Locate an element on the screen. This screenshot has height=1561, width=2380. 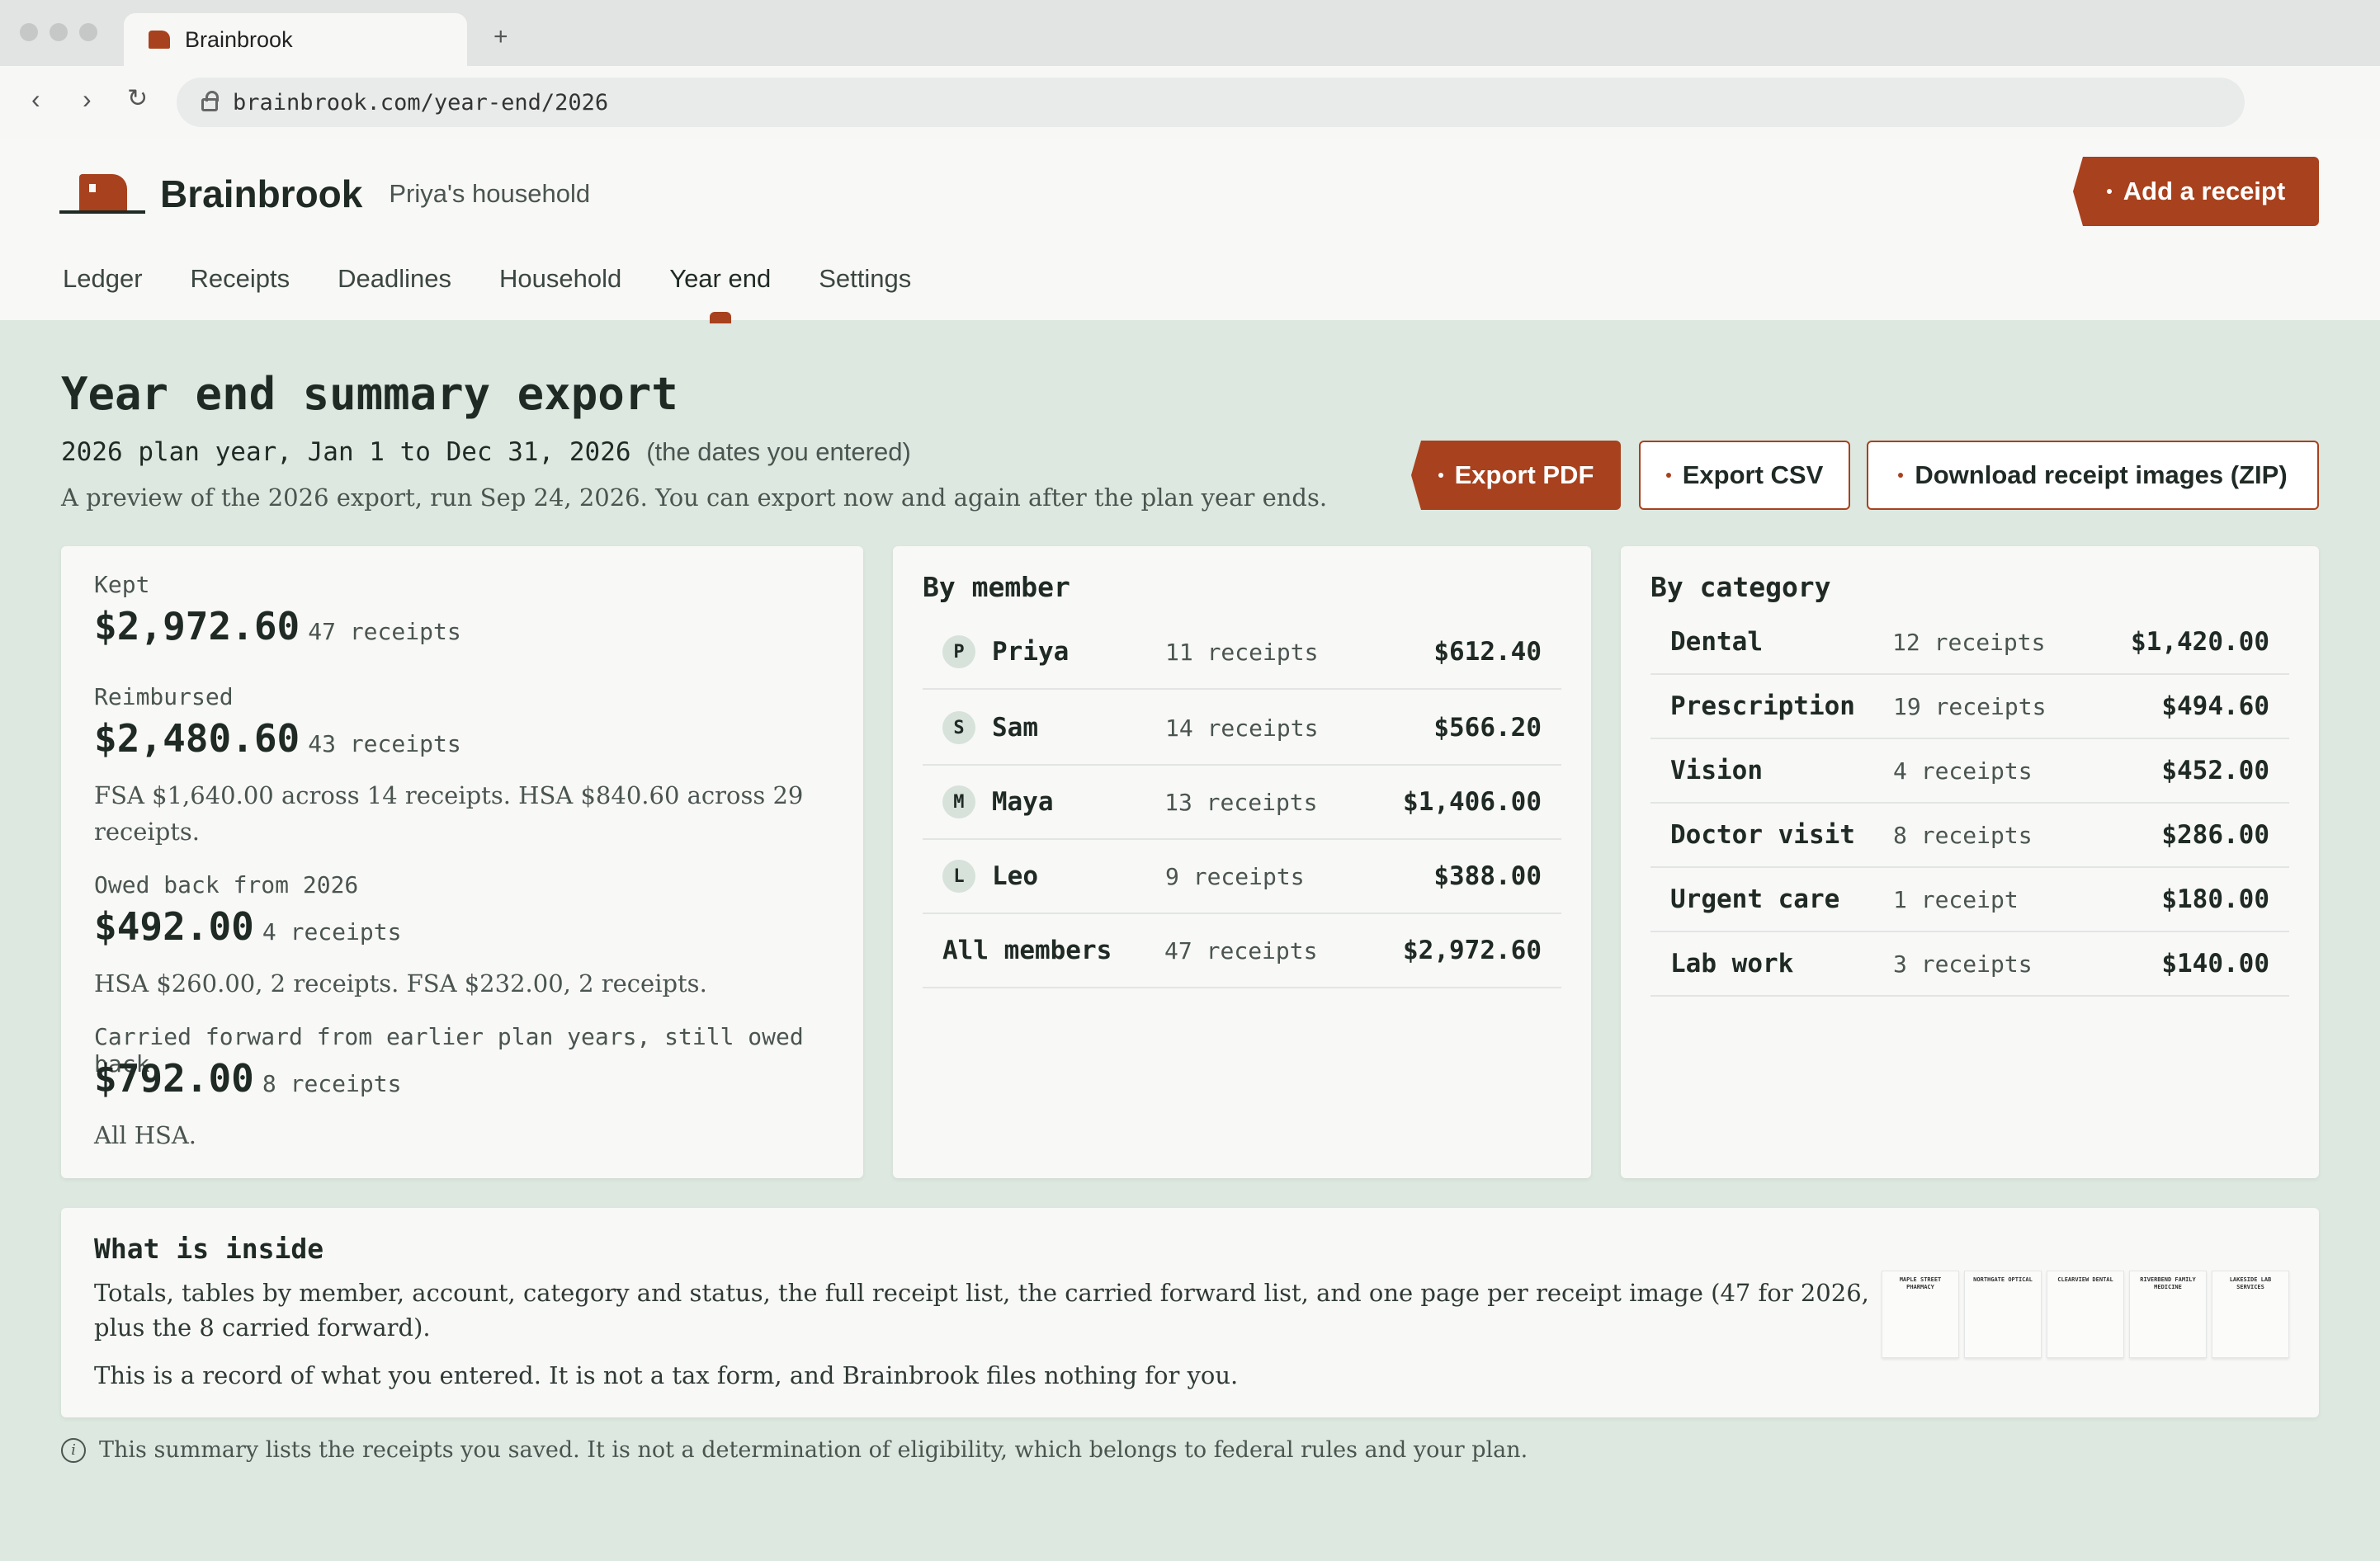
category-row: Prescription 19 receipts $494.60 is located at coordinates (1969, 707).